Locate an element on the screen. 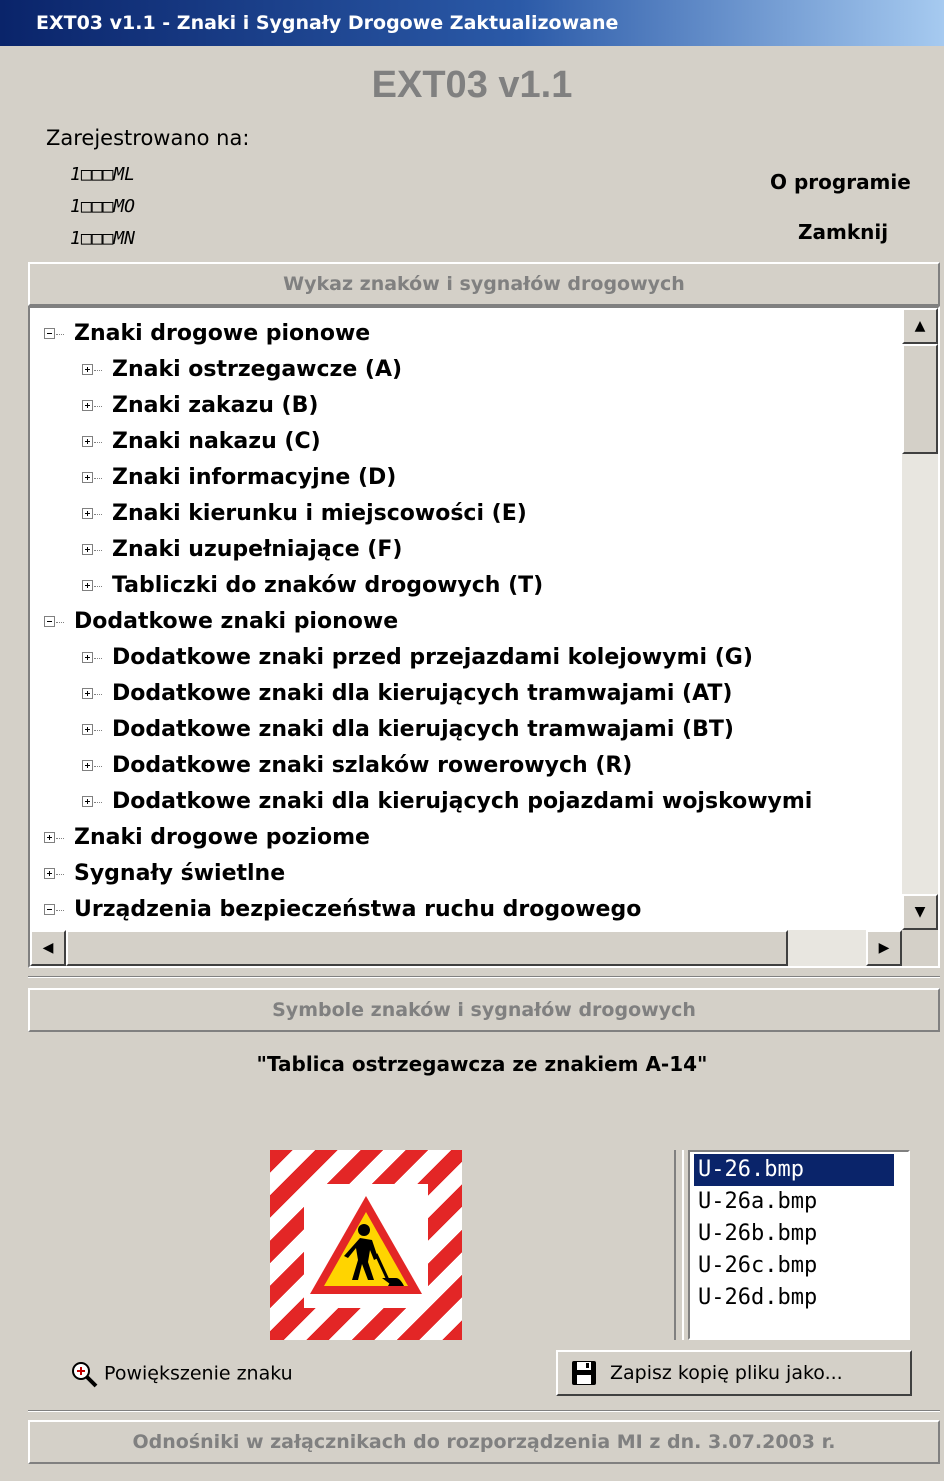  sign-caption: "Tablica ostrzegawcza ze znakiem A-14" is located at coordinates (482, 1064).